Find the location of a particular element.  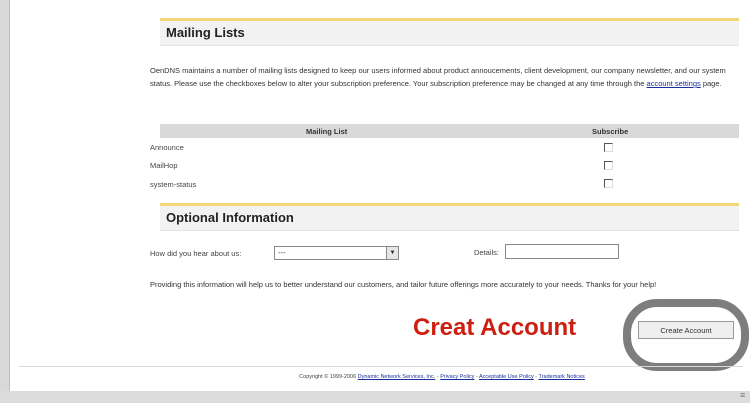

mailing-list-table-header: Mailing List Subscribe is located at coordinates (449, 131).